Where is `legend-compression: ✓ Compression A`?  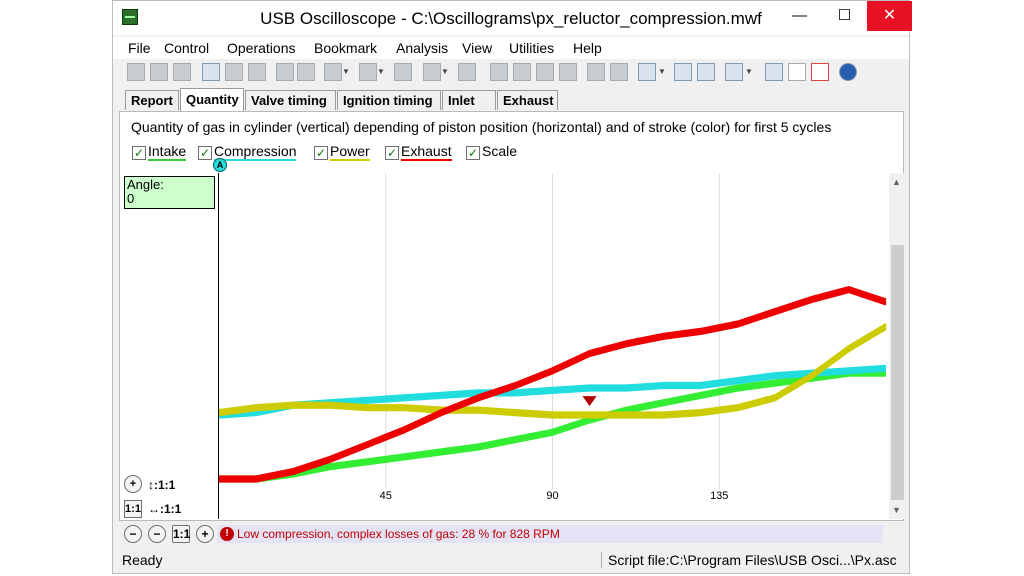 legend-compression: ✓ Compression A is located at coordinates (247, 157).